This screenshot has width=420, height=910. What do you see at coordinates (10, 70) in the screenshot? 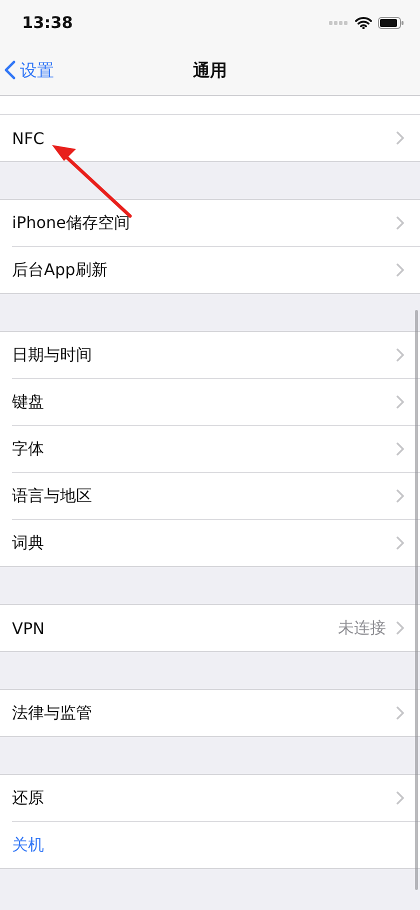
I see `back-chevron-icon` at bounding box center [10, 70].